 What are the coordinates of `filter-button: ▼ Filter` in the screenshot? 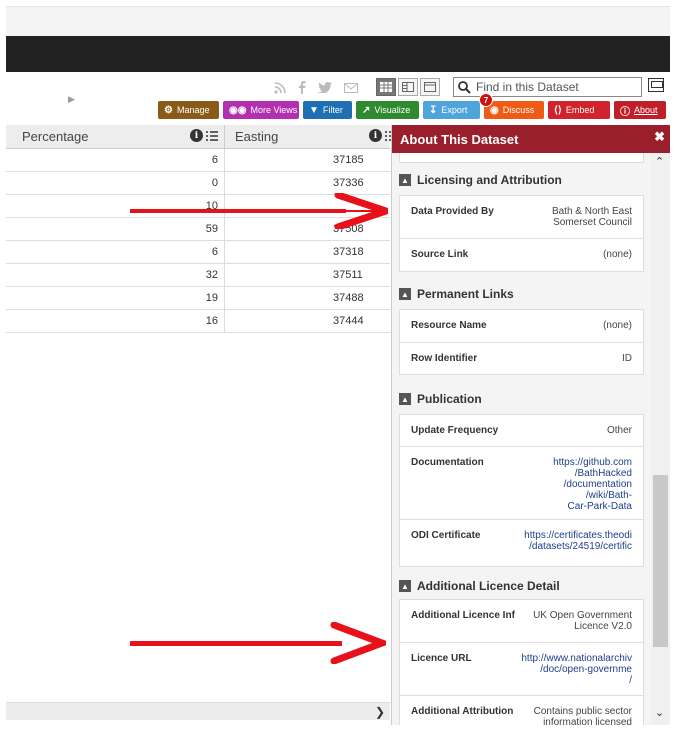 It's located at (327, 110).